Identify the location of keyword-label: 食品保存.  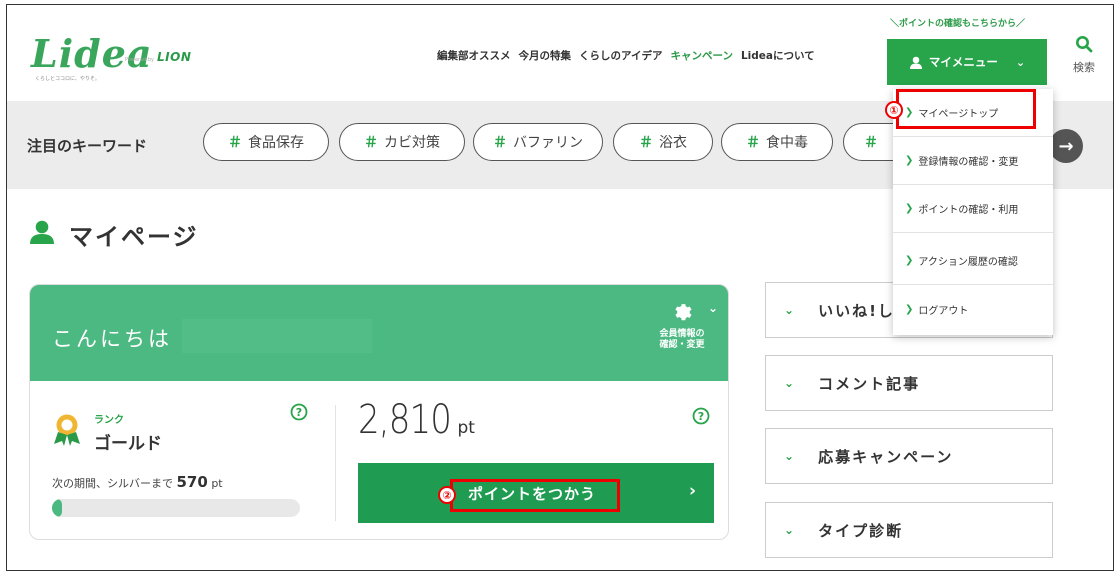
(276, 143).